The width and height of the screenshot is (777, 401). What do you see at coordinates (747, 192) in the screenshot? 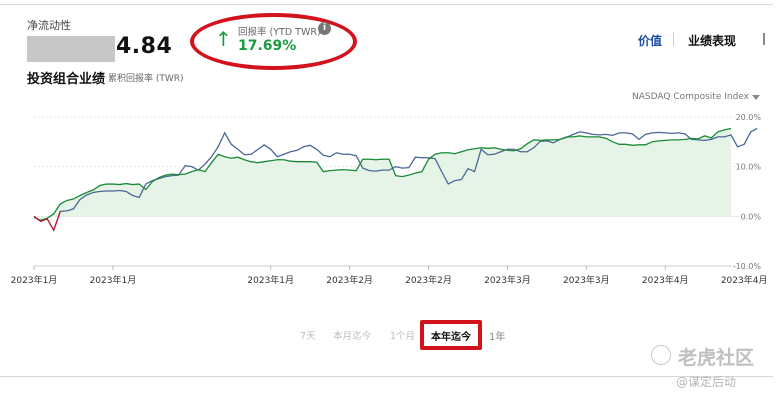
I see `y-axis: 20.0% 10.0% 0.0% -10.0%` at bounding box center [747, 192].